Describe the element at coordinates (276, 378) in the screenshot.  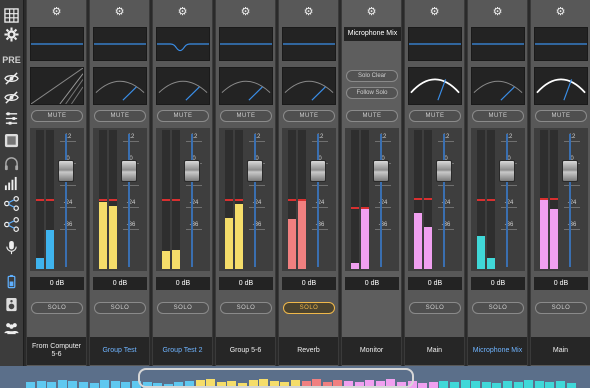
I see `overview-viewport-handle` at that location.